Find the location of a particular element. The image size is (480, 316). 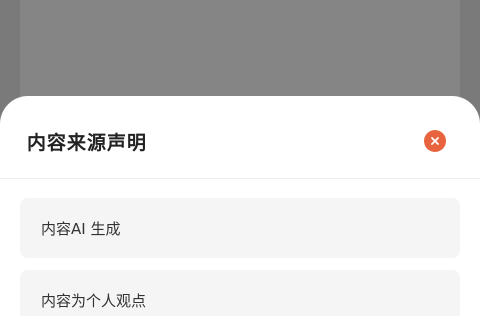

option-label: 内容AI 生成 is located at coordinates (81, 228).